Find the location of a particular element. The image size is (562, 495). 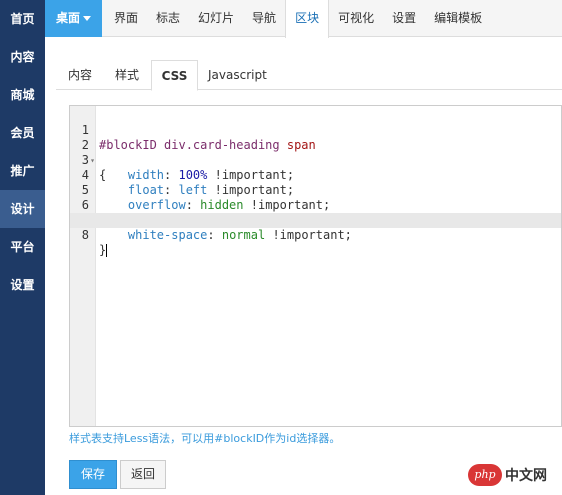

desktop-dropdown-label: 桌面 is located at coordinates (68, 18).